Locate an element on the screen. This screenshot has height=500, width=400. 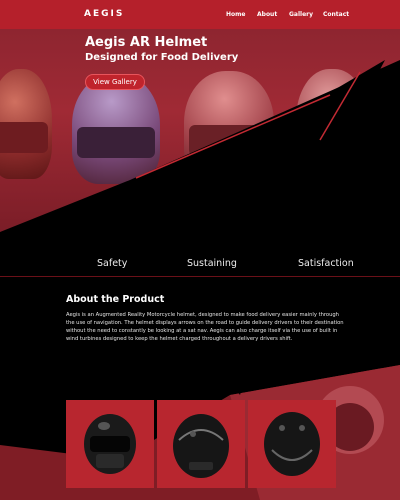
nav-link-home: Home is located at coordinates (235, 14).